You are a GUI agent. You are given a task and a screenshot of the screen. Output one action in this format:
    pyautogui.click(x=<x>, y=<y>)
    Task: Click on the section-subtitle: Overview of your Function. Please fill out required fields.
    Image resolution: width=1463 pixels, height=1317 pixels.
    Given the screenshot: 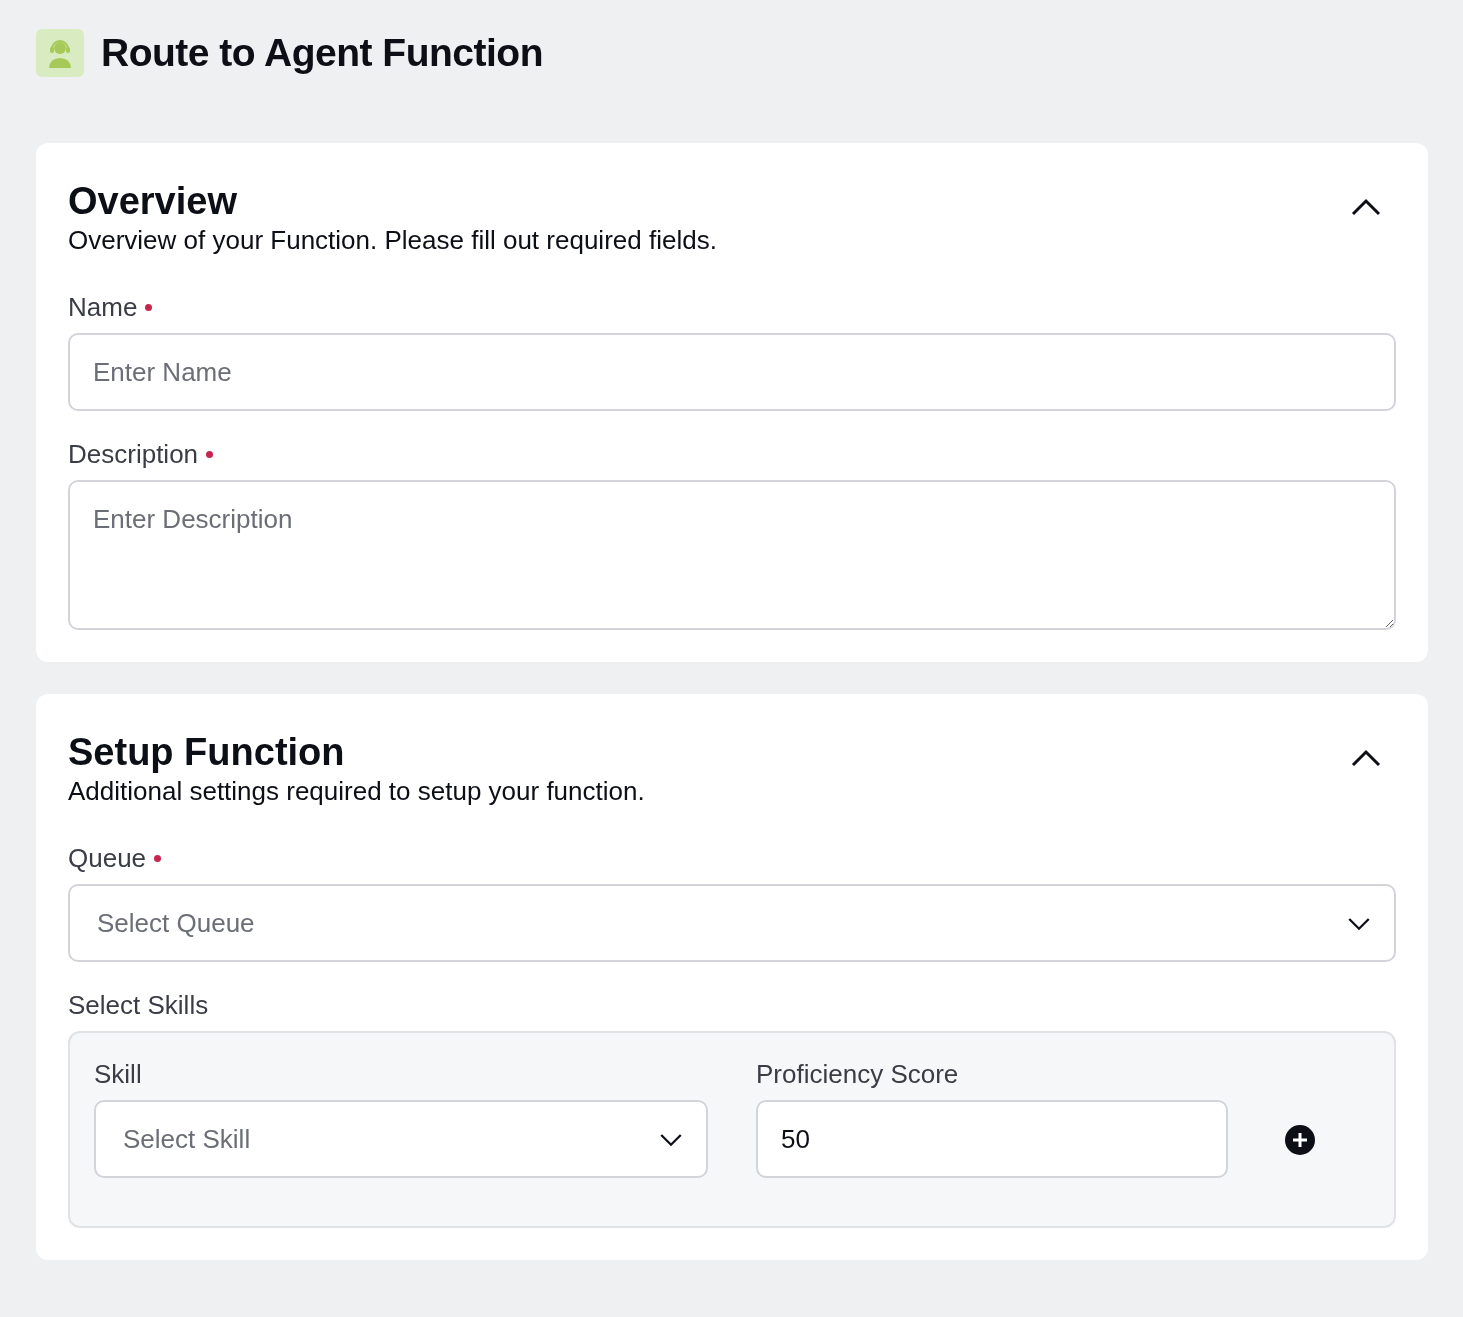 What is the action you would take?
    pyautogui.click(x=392, y=240)
    